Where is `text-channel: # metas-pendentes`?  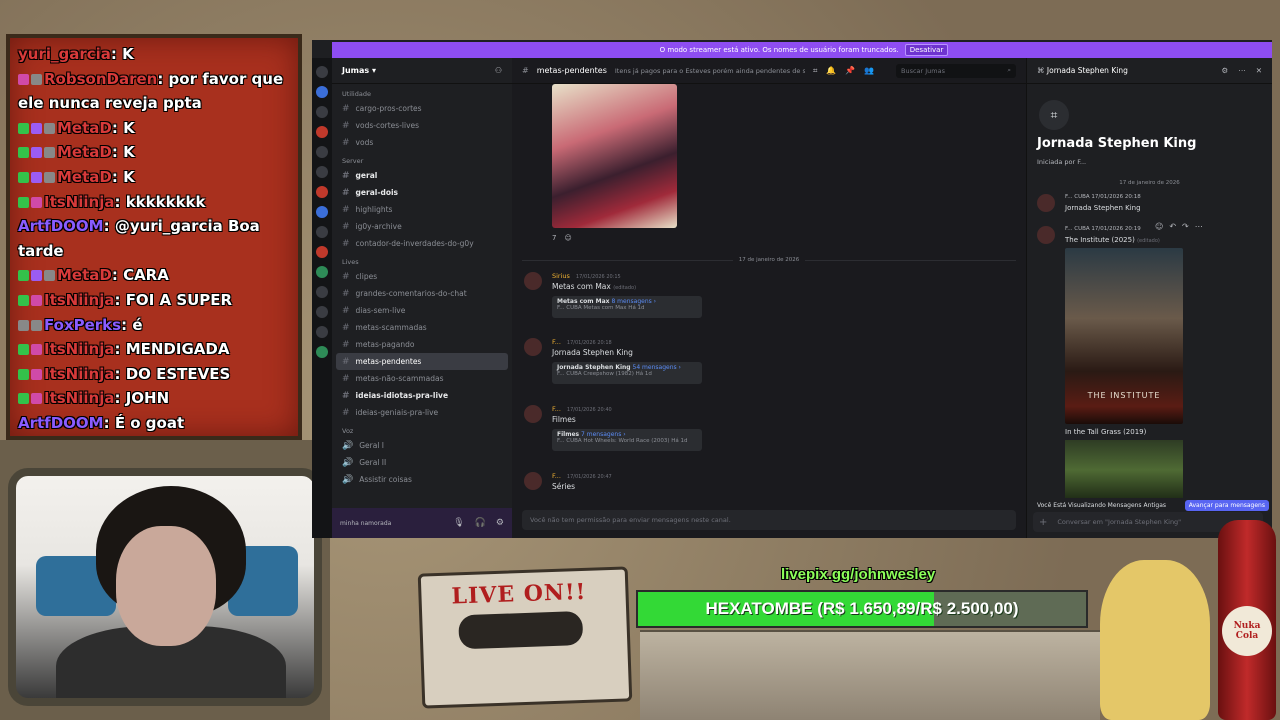 text-channel: # metas-pendentes is located at coordinates (422, 361).